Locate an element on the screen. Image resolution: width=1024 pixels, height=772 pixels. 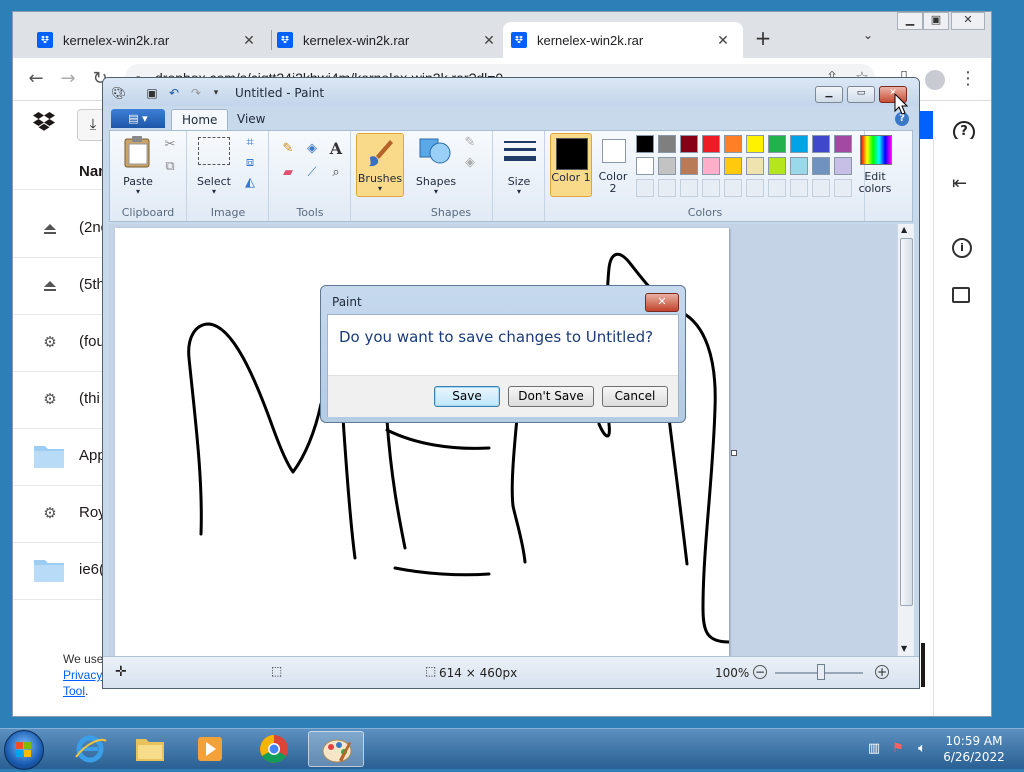
customize-qat-icon: ▾ is located at coordinates (216, 93).